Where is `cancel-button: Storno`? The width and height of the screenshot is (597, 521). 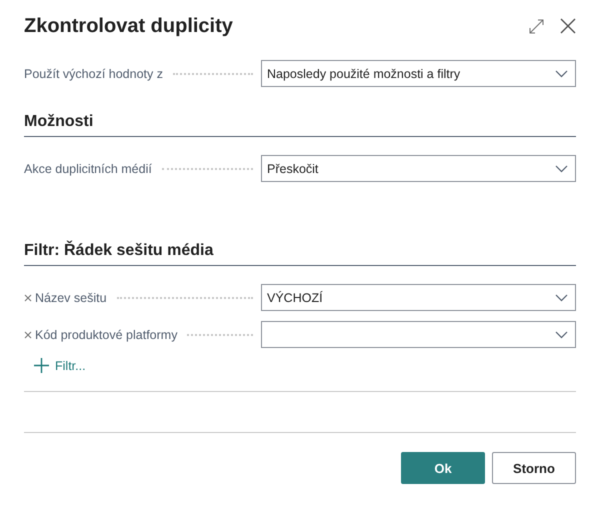
cancel-button: Storno is located at coordinates (534, 468).